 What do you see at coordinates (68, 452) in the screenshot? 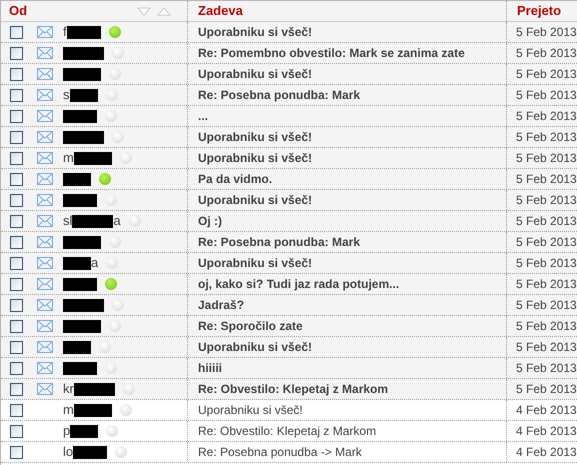
I see `sender-name: lo` at bounding box center [68, 452].